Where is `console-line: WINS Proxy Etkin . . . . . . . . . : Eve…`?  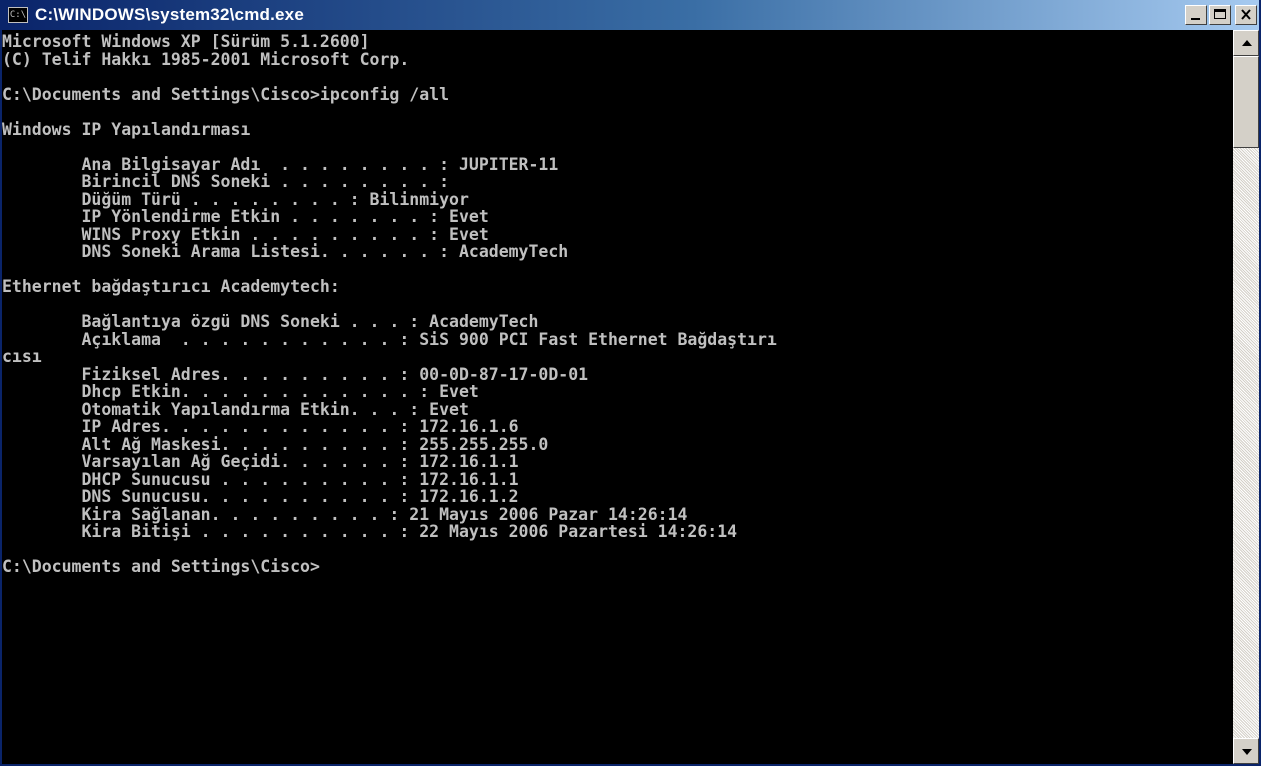 console-line: WINS Proxy Etkin . . . . . . . . . : Eve… is located at coordinates (245, 234).